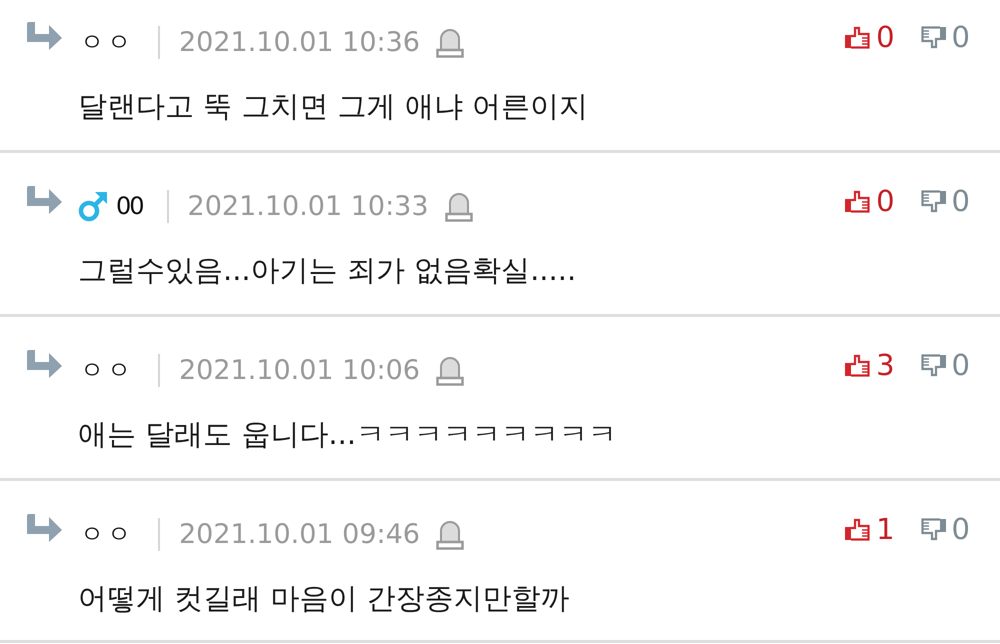 The height and width of the screenshot is (644, 1000). I want to click on comment-text: 애는 달래도 웁니다...ㅋㅋㅋㅋㅋㅋㅋㅋㅋ, so click(348, 434).